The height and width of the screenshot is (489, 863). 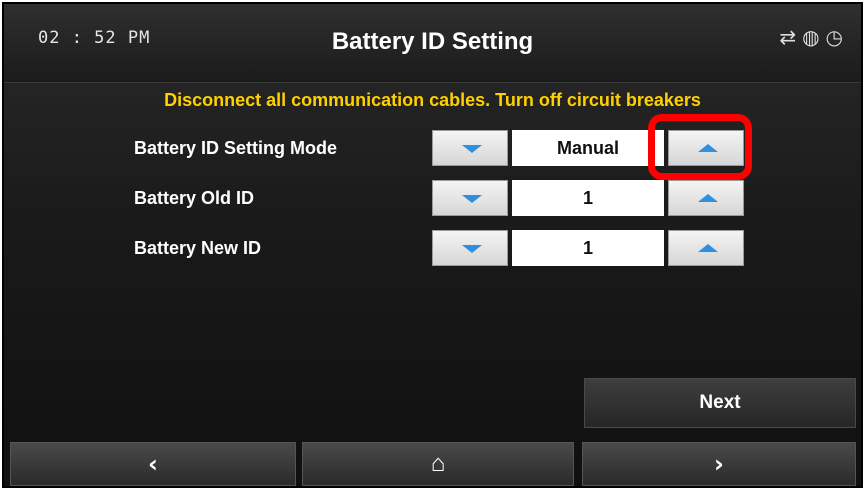 I want to click on old-id-control: 1, so click(x=588, y=198).